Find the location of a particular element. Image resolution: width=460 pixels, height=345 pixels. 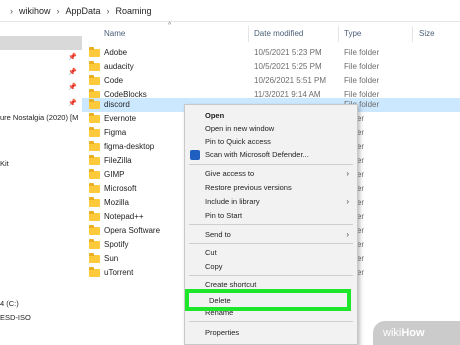

file-name: Notepad++ is located at coordinates (124, 216).